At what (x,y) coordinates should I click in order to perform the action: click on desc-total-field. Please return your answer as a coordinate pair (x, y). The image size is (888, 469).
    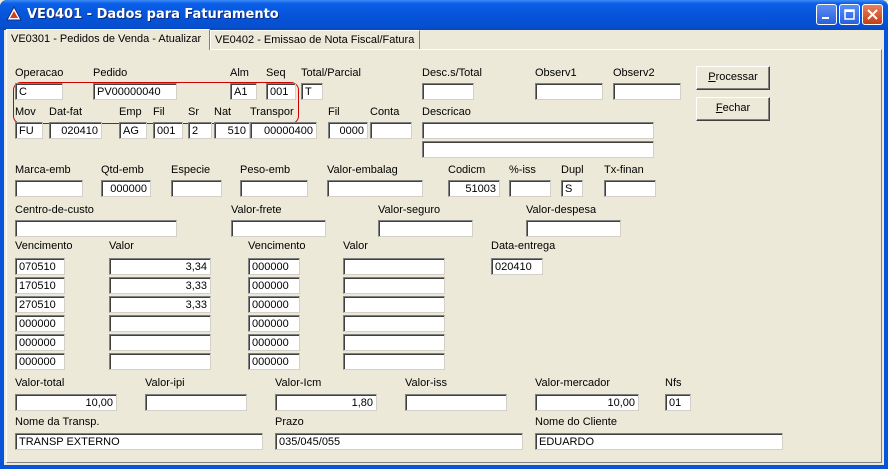
    Looking at the image, I should click on (448, 91).